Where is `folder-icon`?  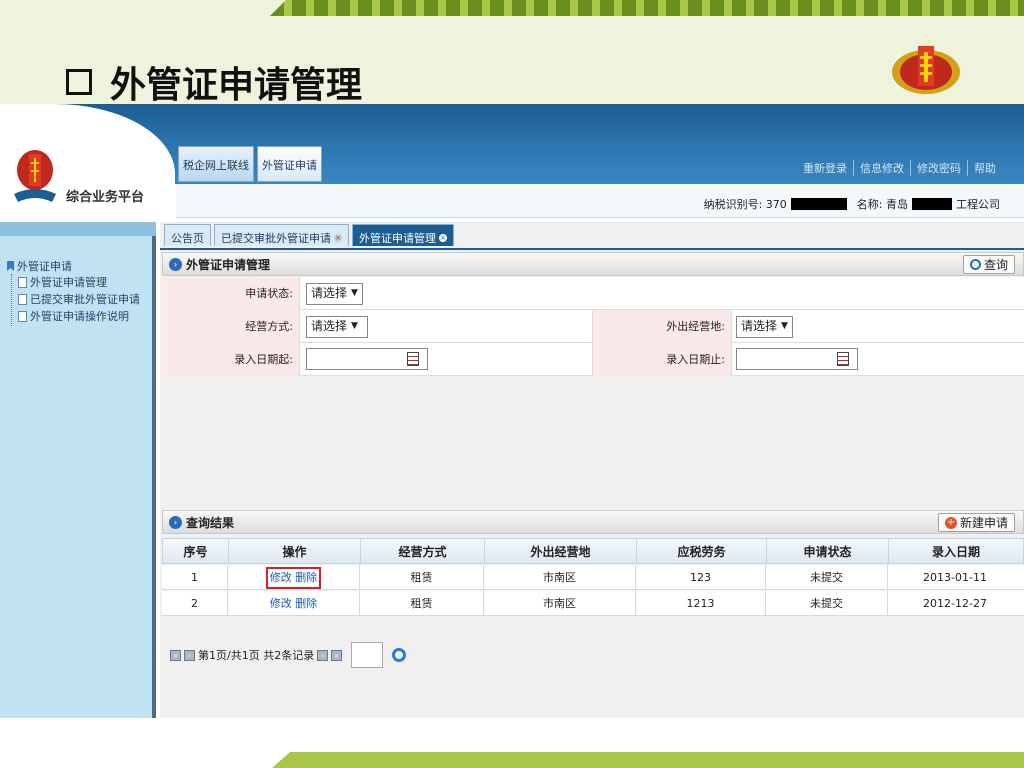
folder-icon is located at coordinates (10, 266).